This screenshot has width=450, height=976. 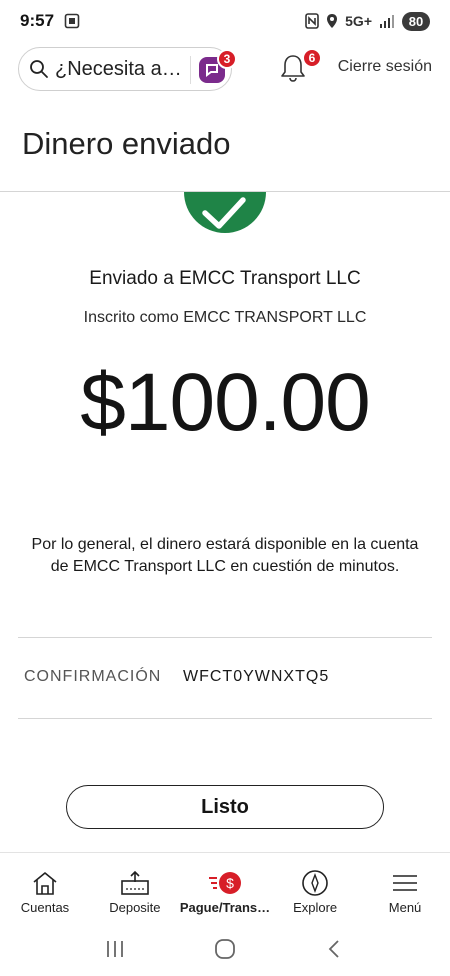 What do you see at coordinates (45, 883) in the screenshot?
I see `home-icon` at bounding box center [45, 883].